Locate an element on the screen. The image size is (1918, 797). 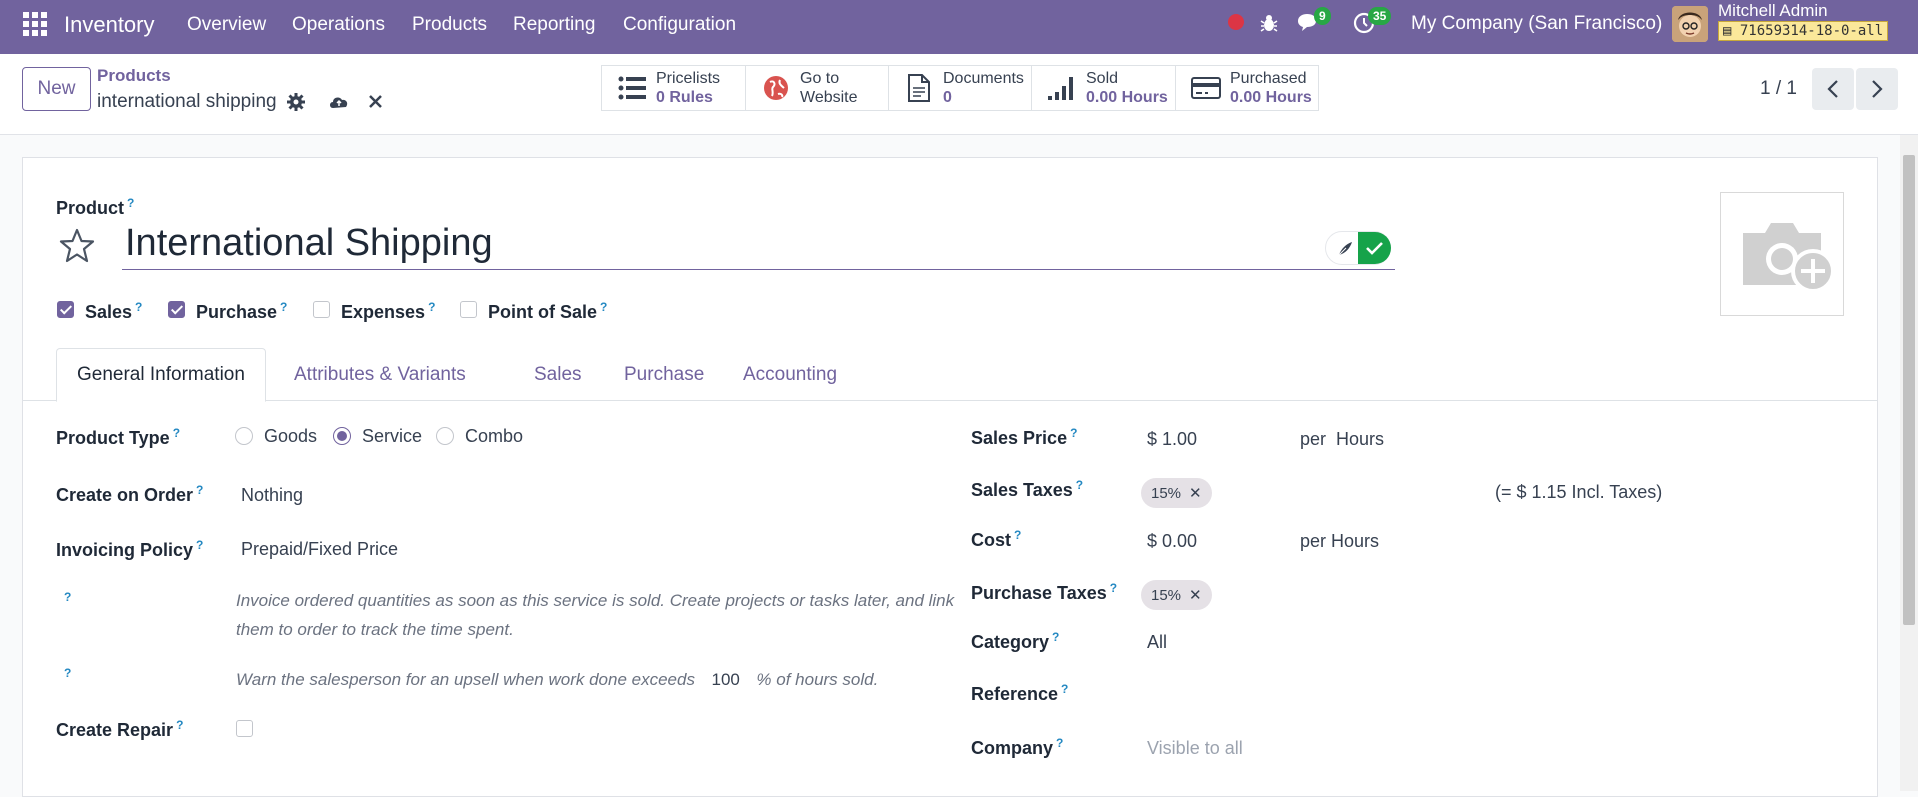
page-scrollbar is located at coordinates (1909, 463).